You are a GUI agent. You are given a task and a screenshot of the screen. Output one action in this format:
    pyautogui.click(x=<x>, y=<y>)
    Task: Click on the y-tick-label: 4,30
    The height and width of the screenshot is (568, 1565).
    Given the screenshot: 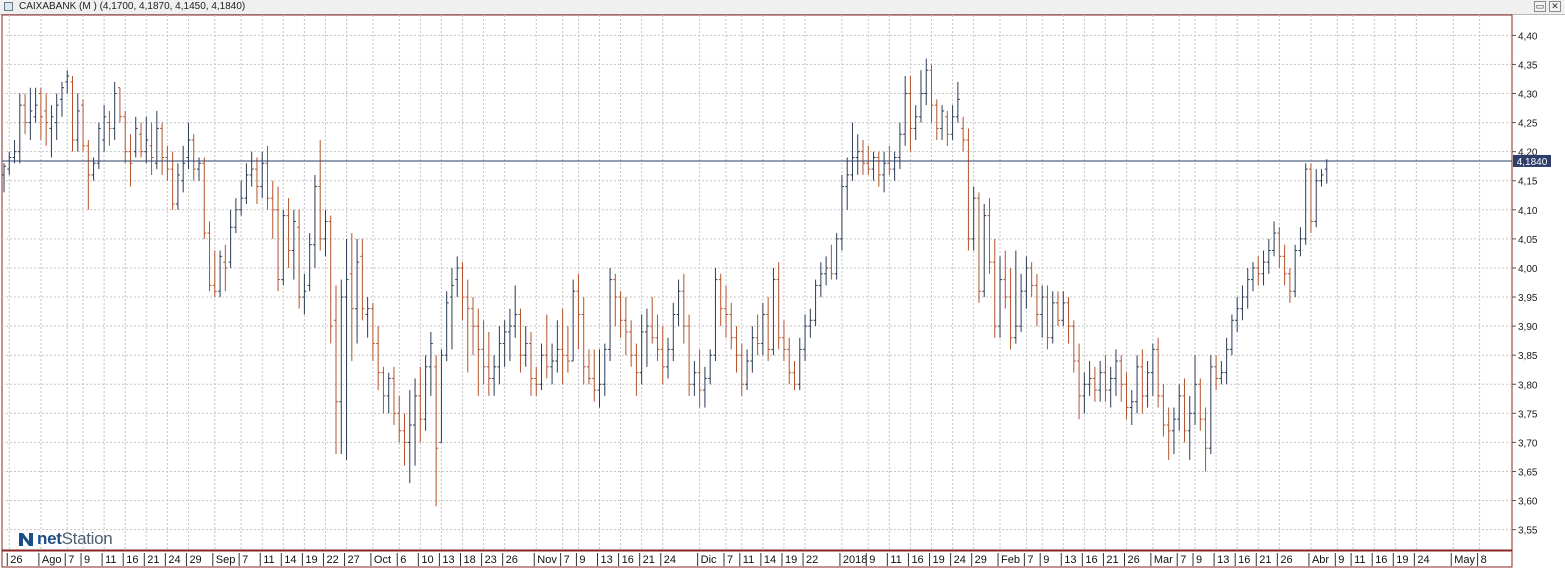 What is the action you would take?
    pyautogui.click(x=1528, y=95)
    